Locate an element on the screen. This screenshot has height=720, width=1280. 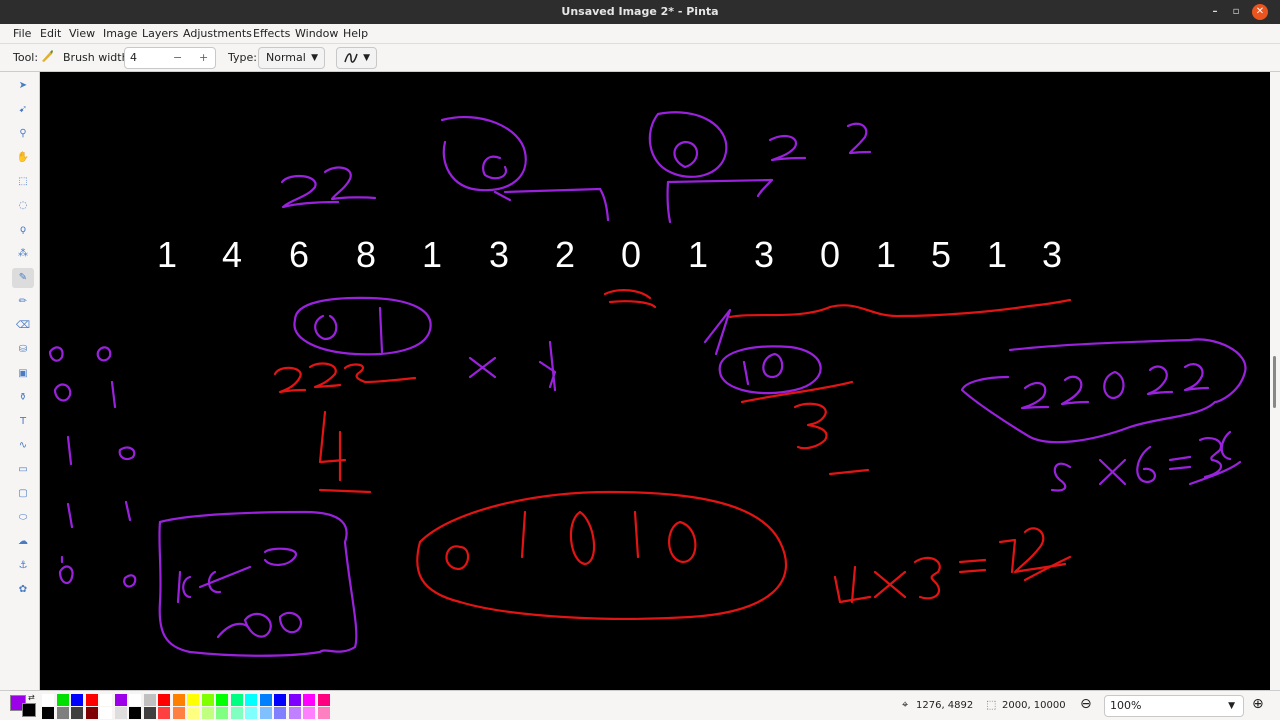
text-icon: T is located at coordinates (23, 421).